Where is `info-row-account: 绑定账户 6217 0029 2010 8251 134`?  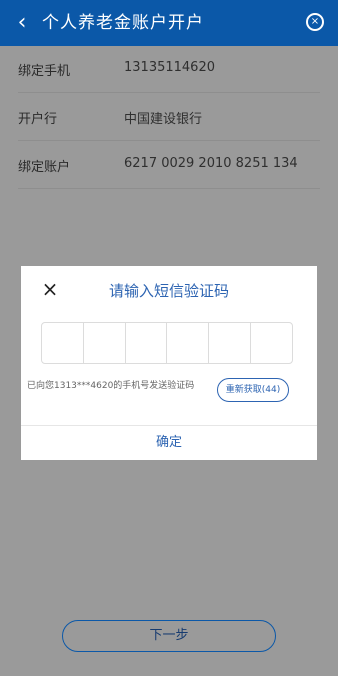 info-row-account: 绑定账户 6217 0029 2010 8251 134 is located at coordinates (169, 165).